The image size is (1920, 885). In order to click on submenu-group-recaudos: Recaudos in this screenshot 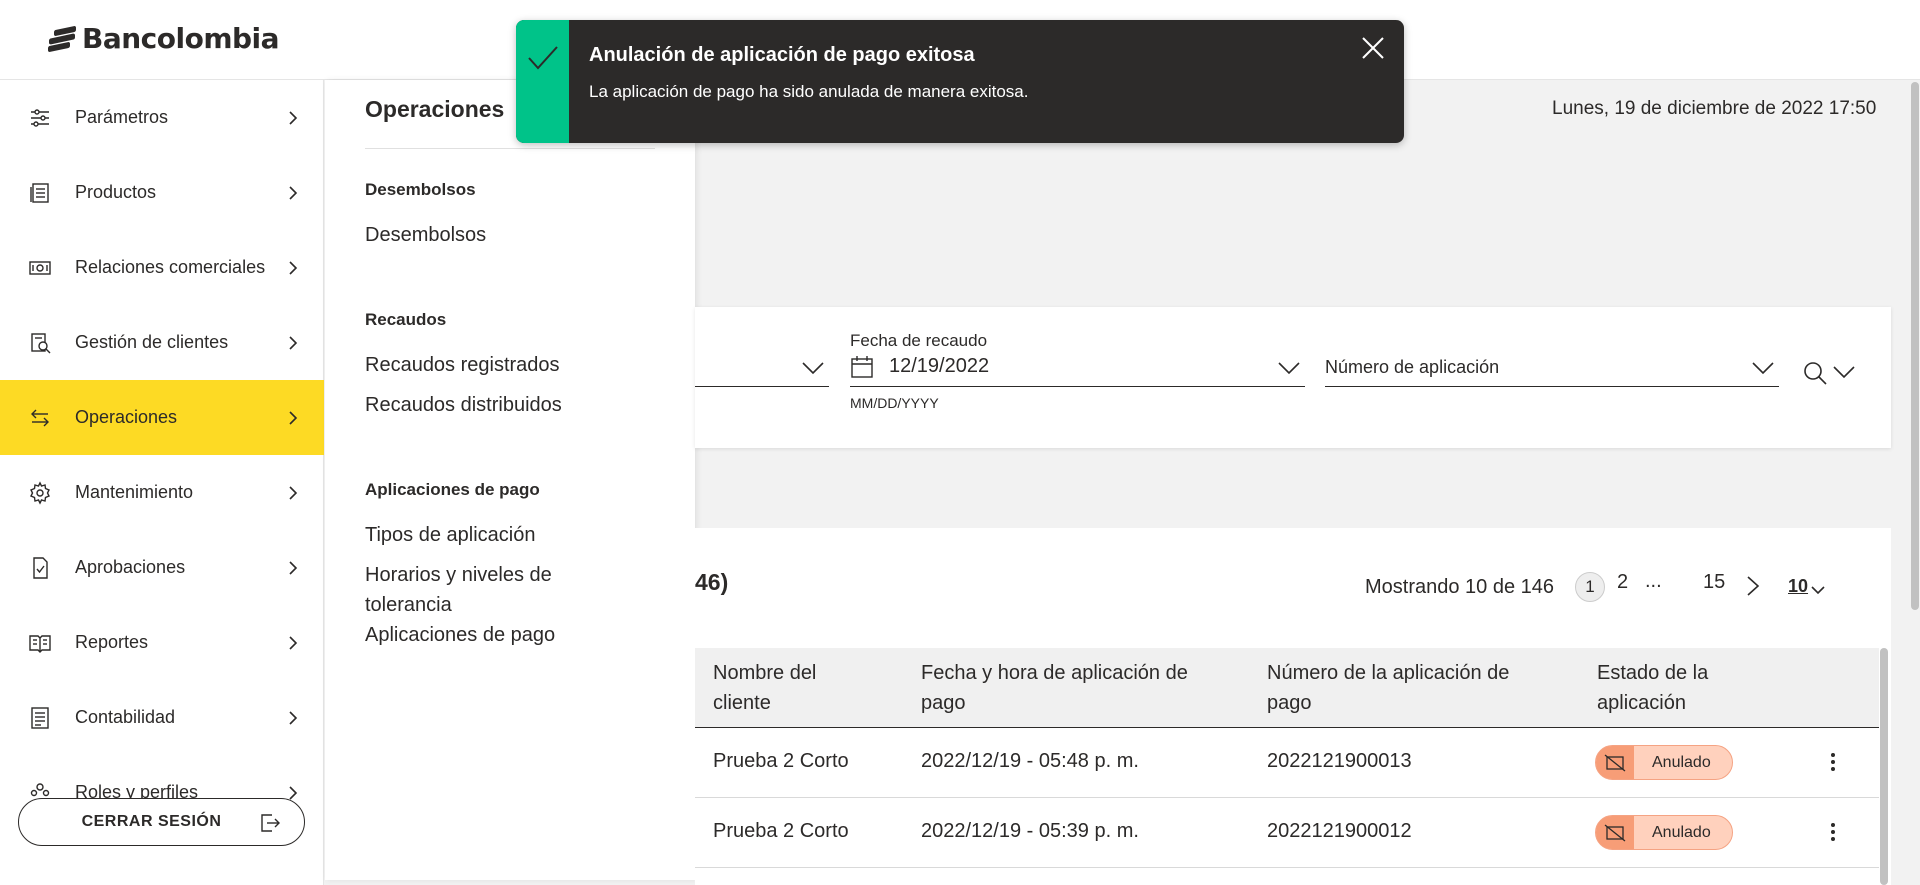, I will do `click(406, 319)`.